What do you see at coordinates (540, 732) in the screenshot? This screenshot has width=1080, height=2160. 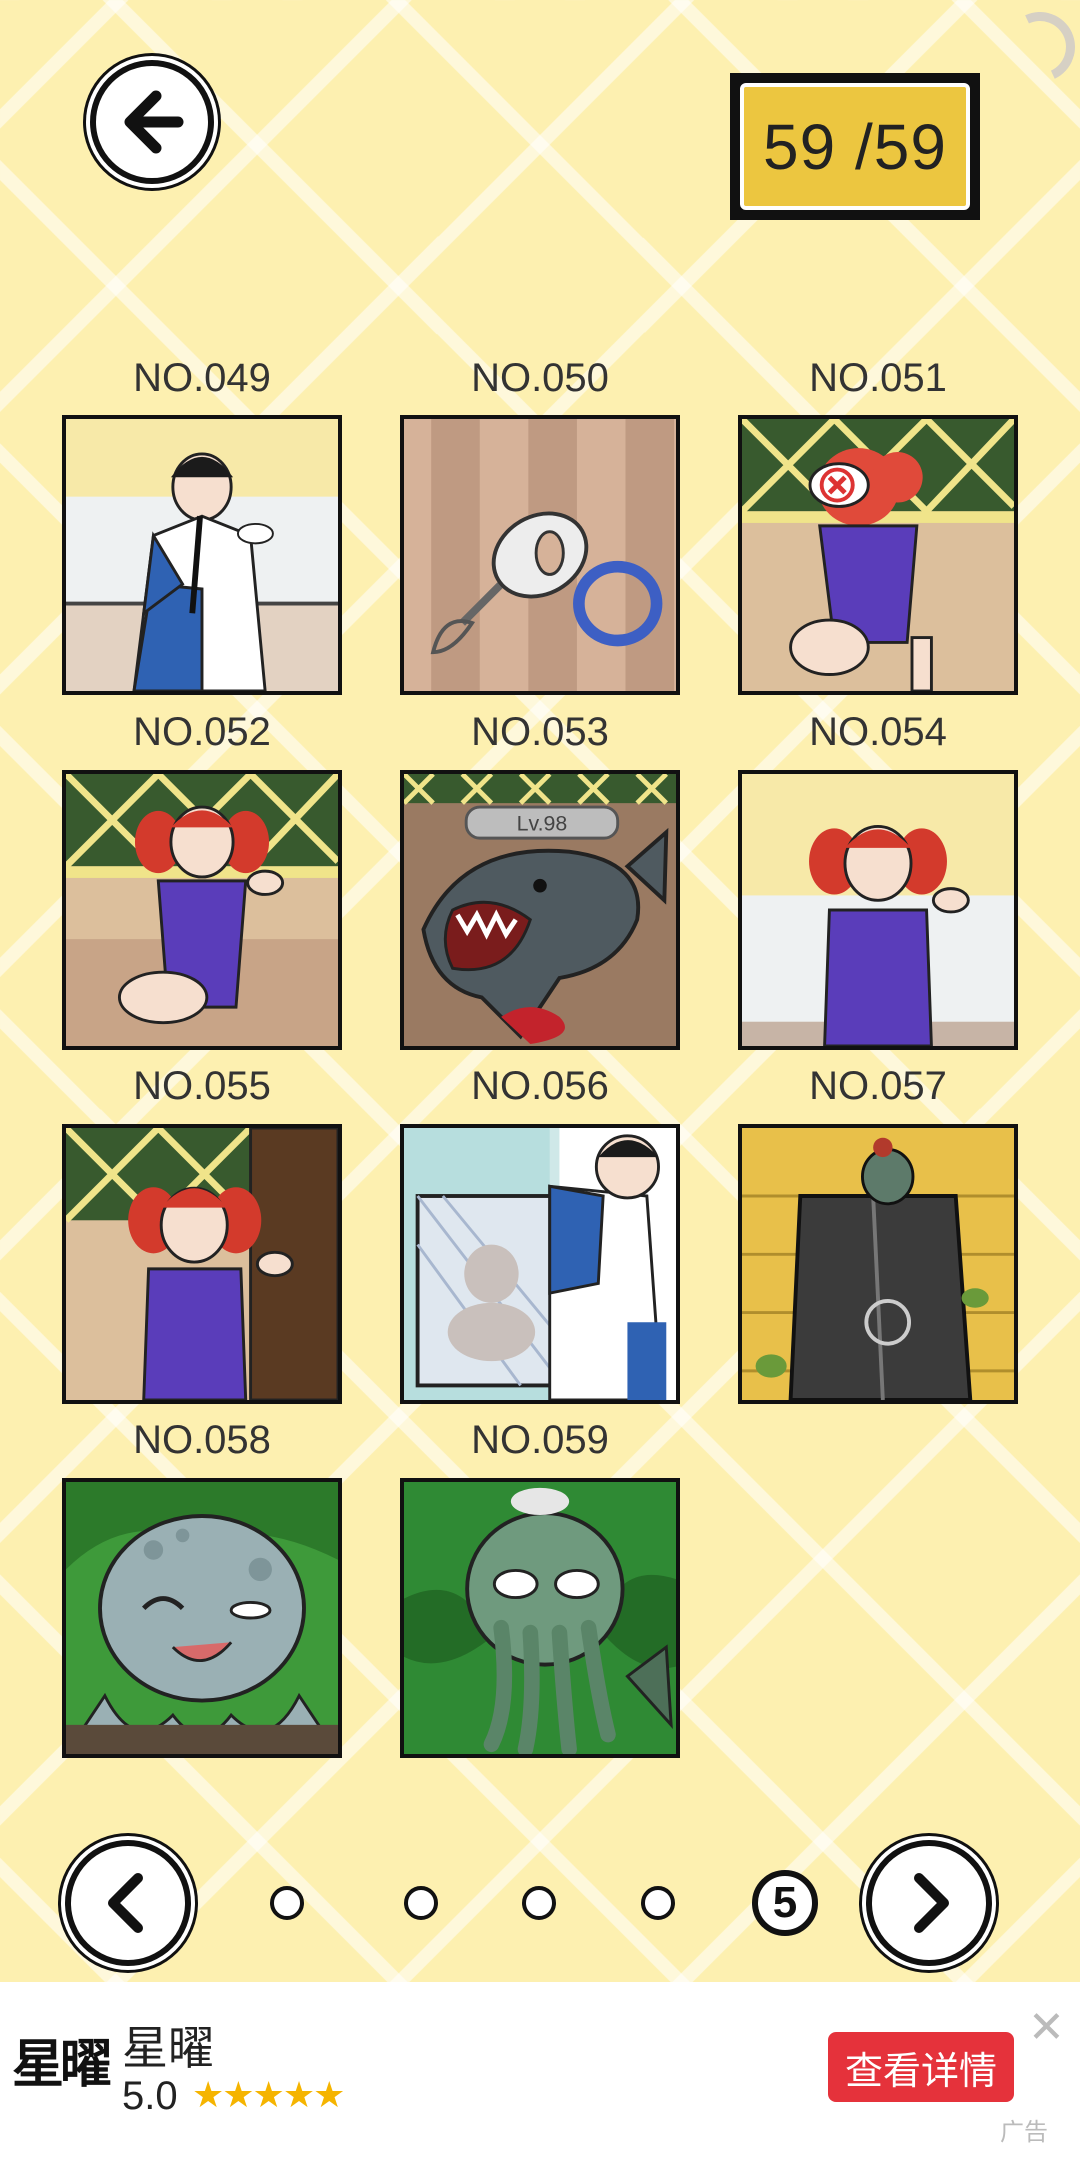 I see `item-label: NO.053` at bounding box center [540, 732].